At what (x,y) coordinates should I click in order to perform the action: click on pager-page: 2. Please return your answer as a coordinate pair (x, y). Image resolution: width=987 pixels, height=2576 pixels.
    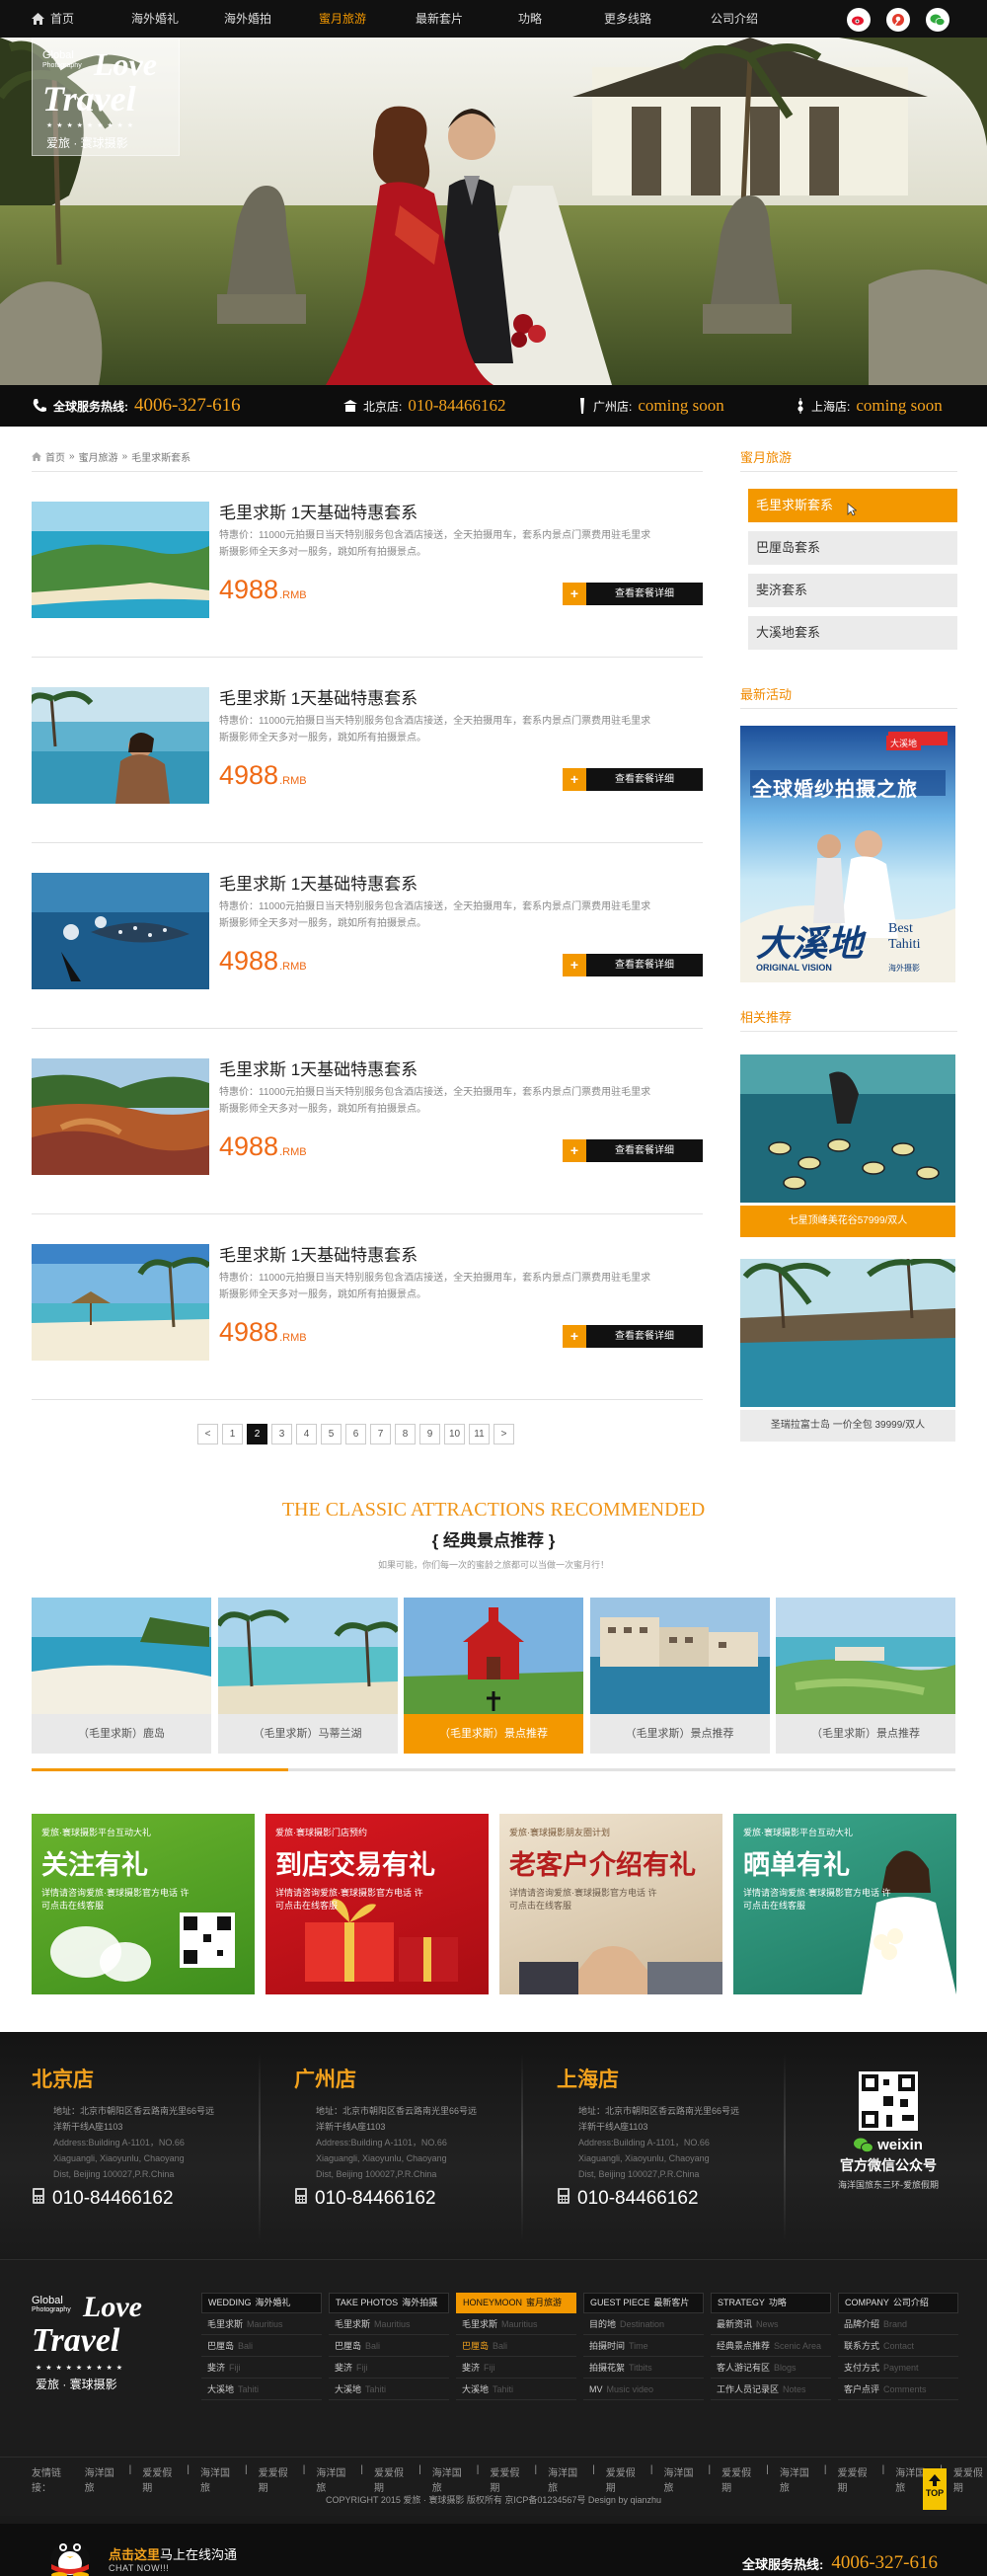
    Looking at the image, I should click on (257, 1434).